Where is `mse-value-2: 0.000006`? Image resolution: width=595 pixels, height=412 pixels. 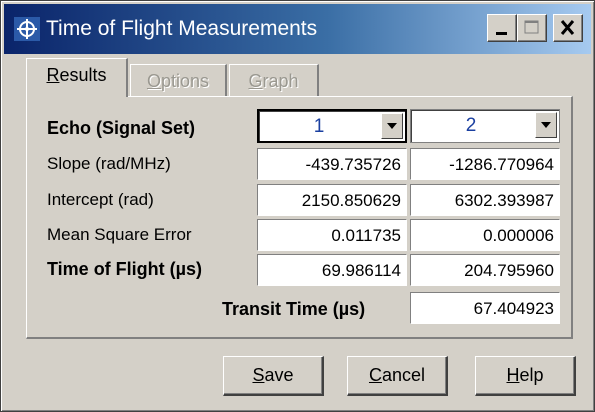 mse-value-2: 0.000006 is located at coordinates (485, 235).